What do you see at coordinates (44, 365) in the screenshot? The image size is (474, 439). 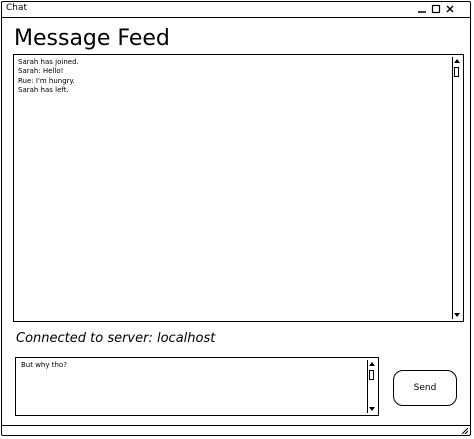 I see `message-input-value: But why tho?` at bounding box center [44, 365].